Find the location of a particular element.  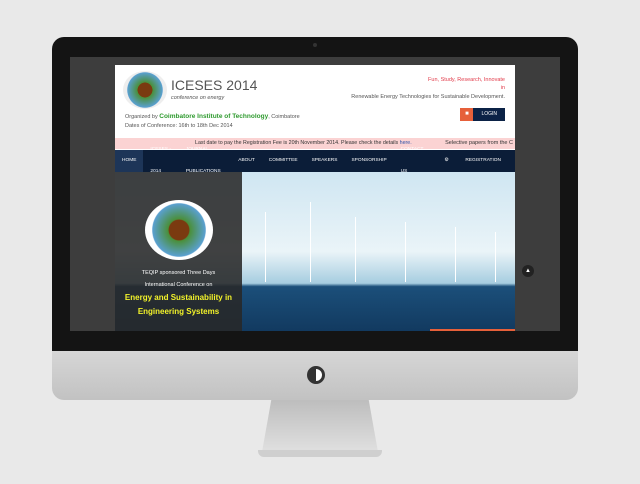

monitor-stand is located at coordinates (320, 426).